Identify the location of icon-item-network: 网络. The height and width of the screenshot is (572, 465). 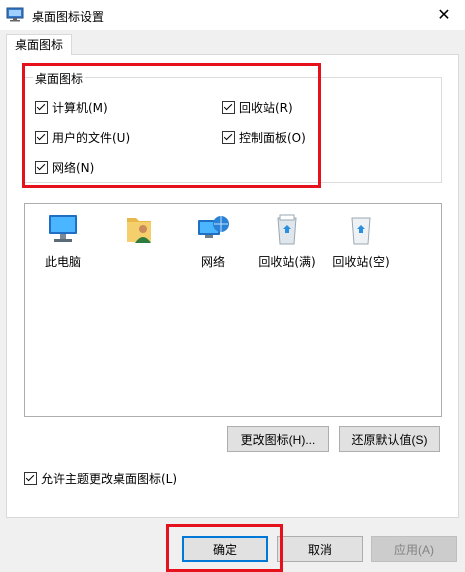
(213, 241).